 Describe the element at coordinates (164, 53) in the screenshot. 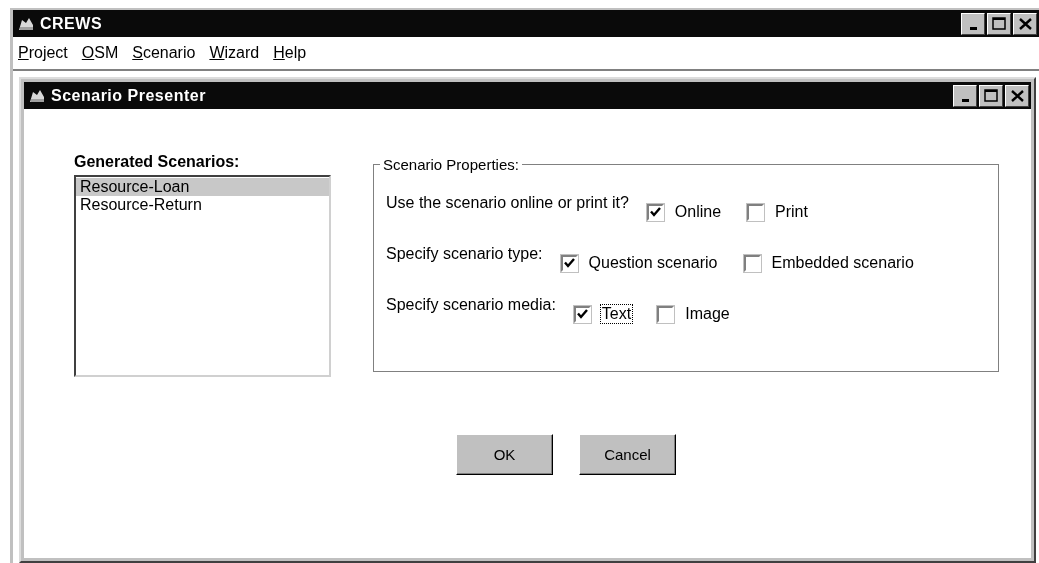

I see `menu-item: Scenario` at that location.